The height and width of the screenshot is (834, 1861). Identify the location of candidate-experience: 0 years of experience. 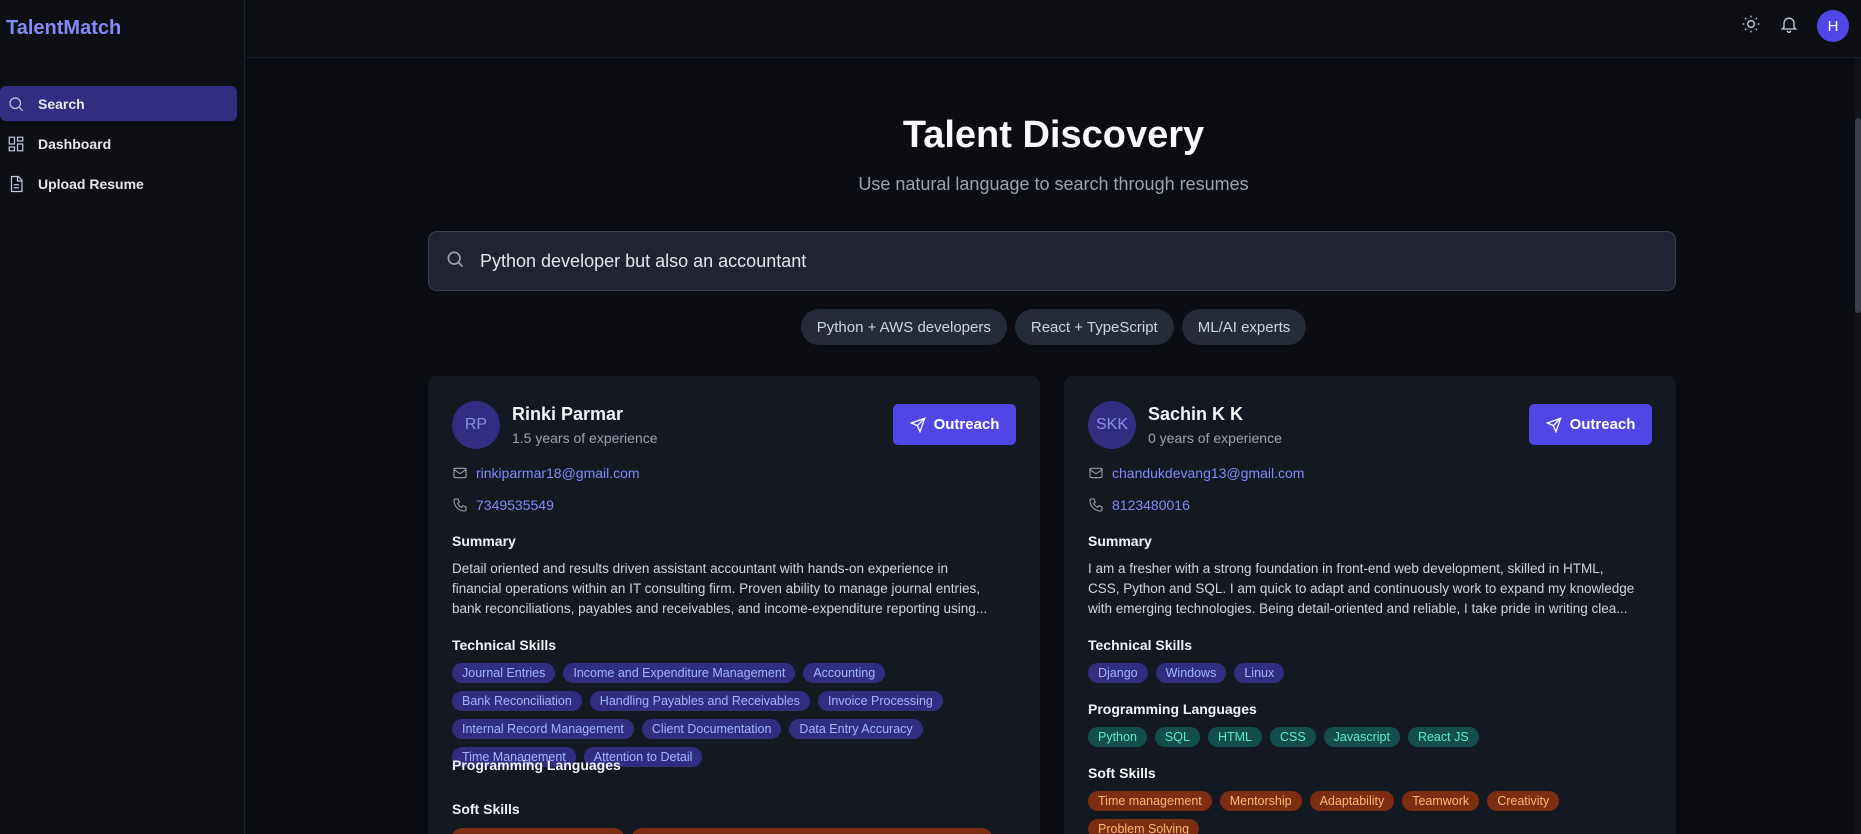
(1215, 438).